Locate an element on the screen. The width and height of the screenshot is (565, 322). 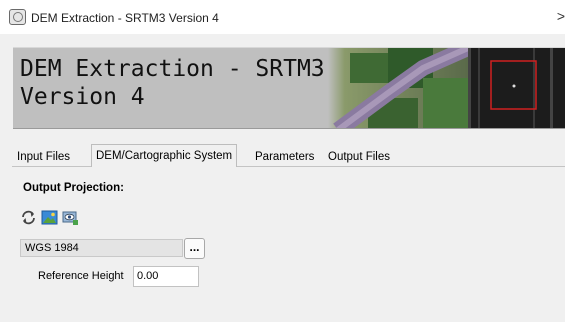
tab-input-files: Input Files is located at coordinates (43, 156).